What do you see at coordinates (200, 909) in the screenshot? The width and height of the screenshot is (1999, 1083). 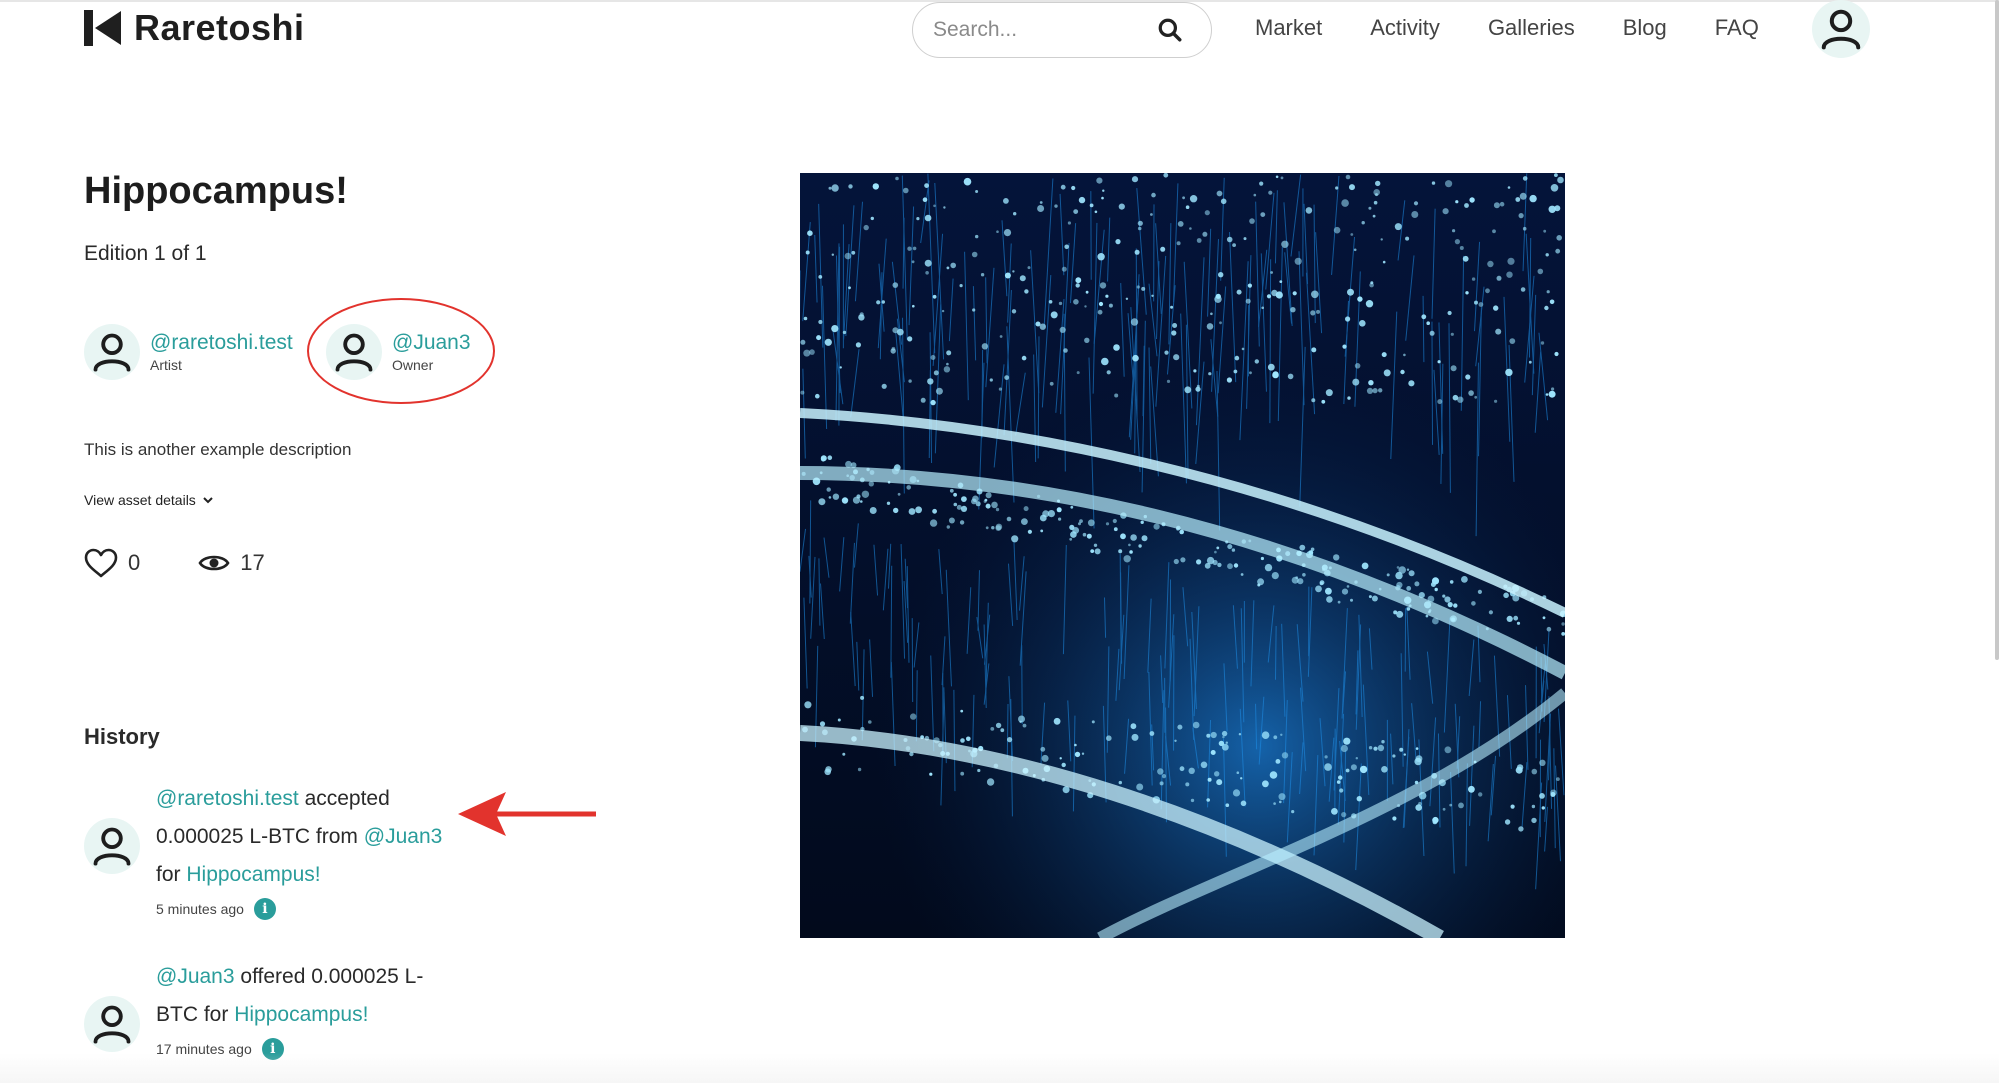 I see `history-timestamp: 5 minutes ago` at bounding box center [200, 909].